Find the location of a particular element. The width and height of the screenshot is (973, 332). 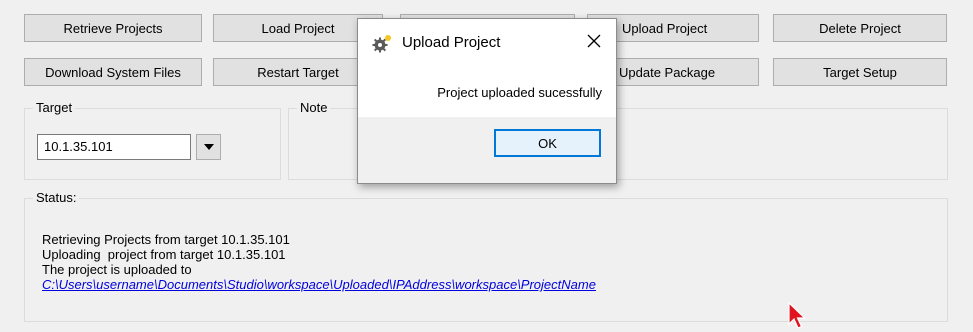

cursor-icon is located at coordinates (797, 315).